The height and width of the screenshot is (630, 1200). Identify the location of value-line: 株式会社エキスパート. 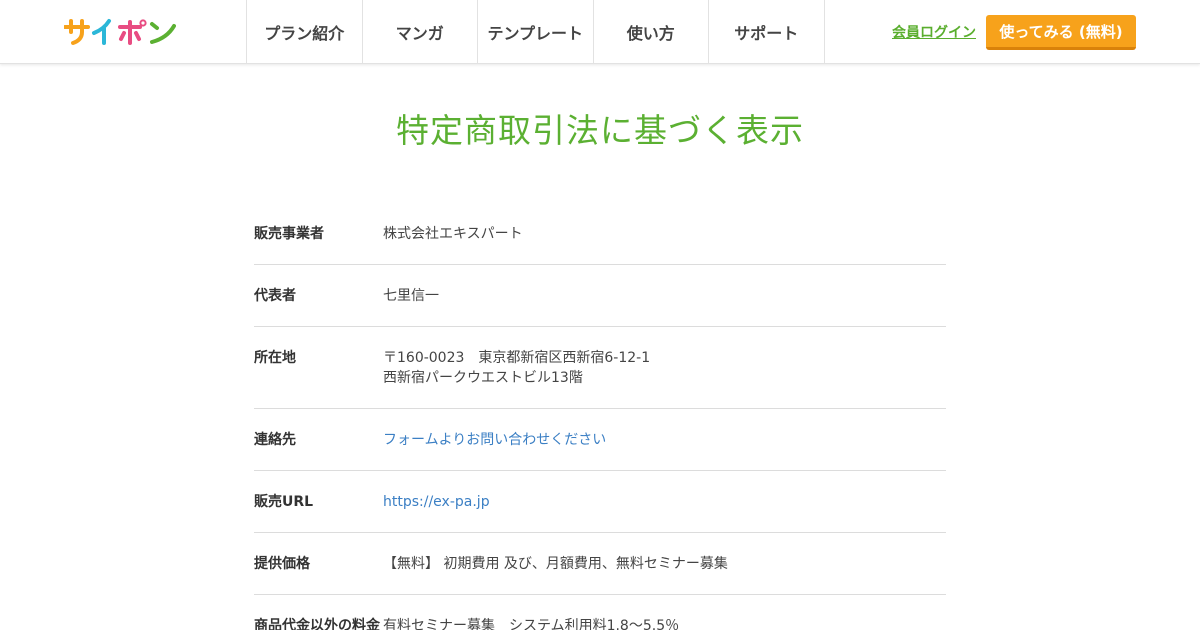
(453, 234).